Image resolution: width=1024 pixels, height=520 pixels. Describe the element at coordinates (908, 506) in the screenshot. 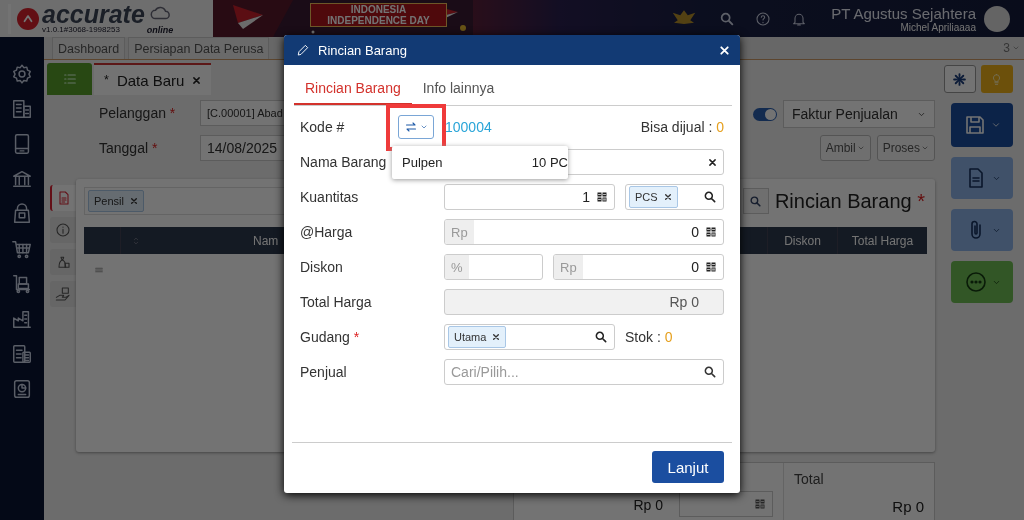

I see `total-value: Rp 0` at that location.